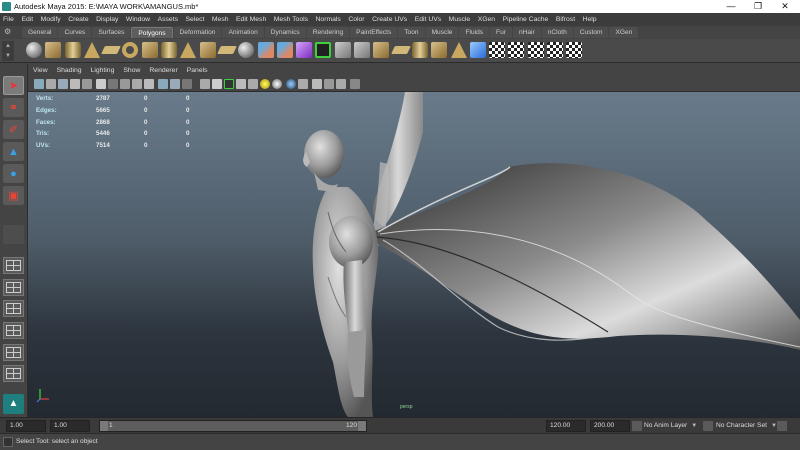 The height and width of the screenshot is (450, 800). I want to click on 2d-pan-zoom-icon, so click(87, 84).